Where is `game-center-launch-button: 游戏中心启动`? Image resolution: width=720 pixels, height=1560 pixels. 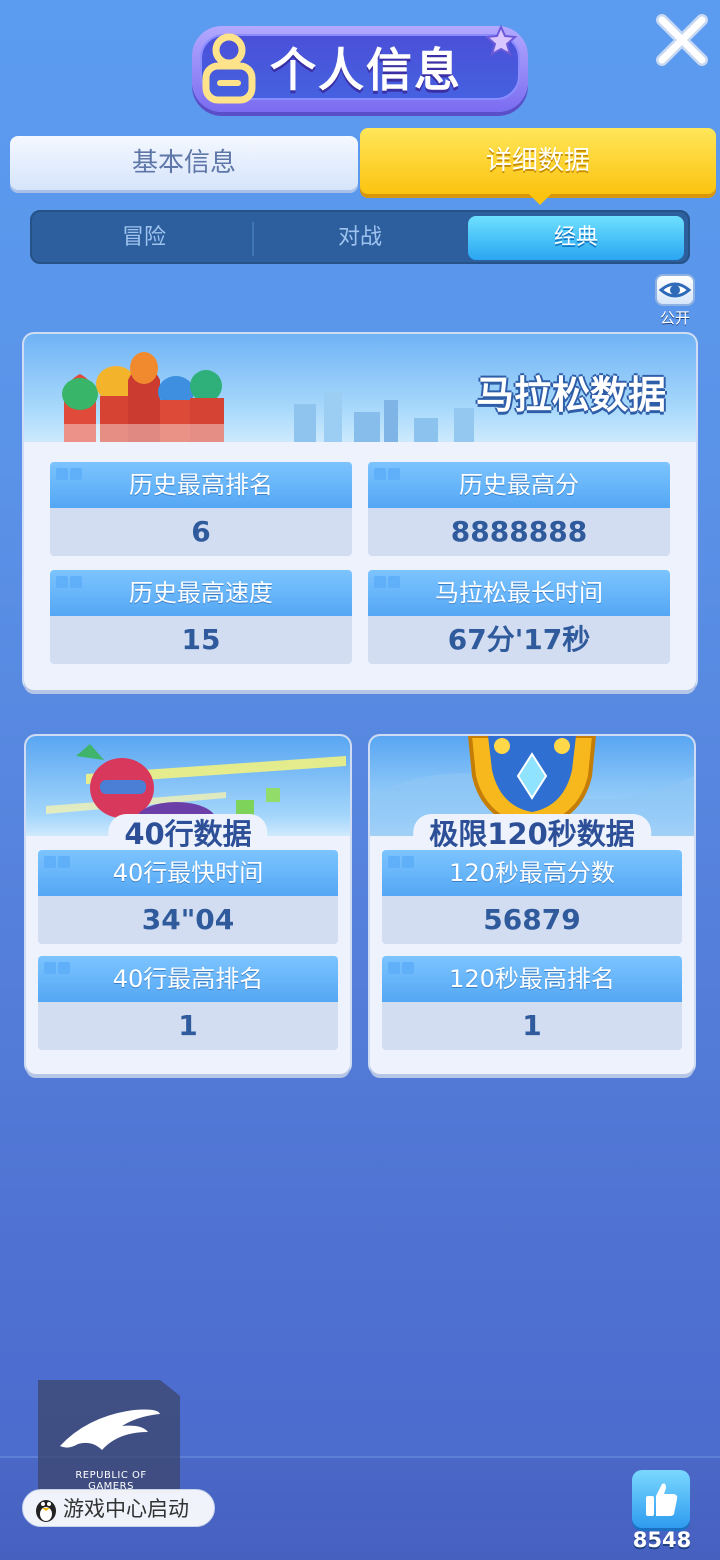 game-center-launch-button: 游戏中心启动 is located at coordinates (118, 1508).